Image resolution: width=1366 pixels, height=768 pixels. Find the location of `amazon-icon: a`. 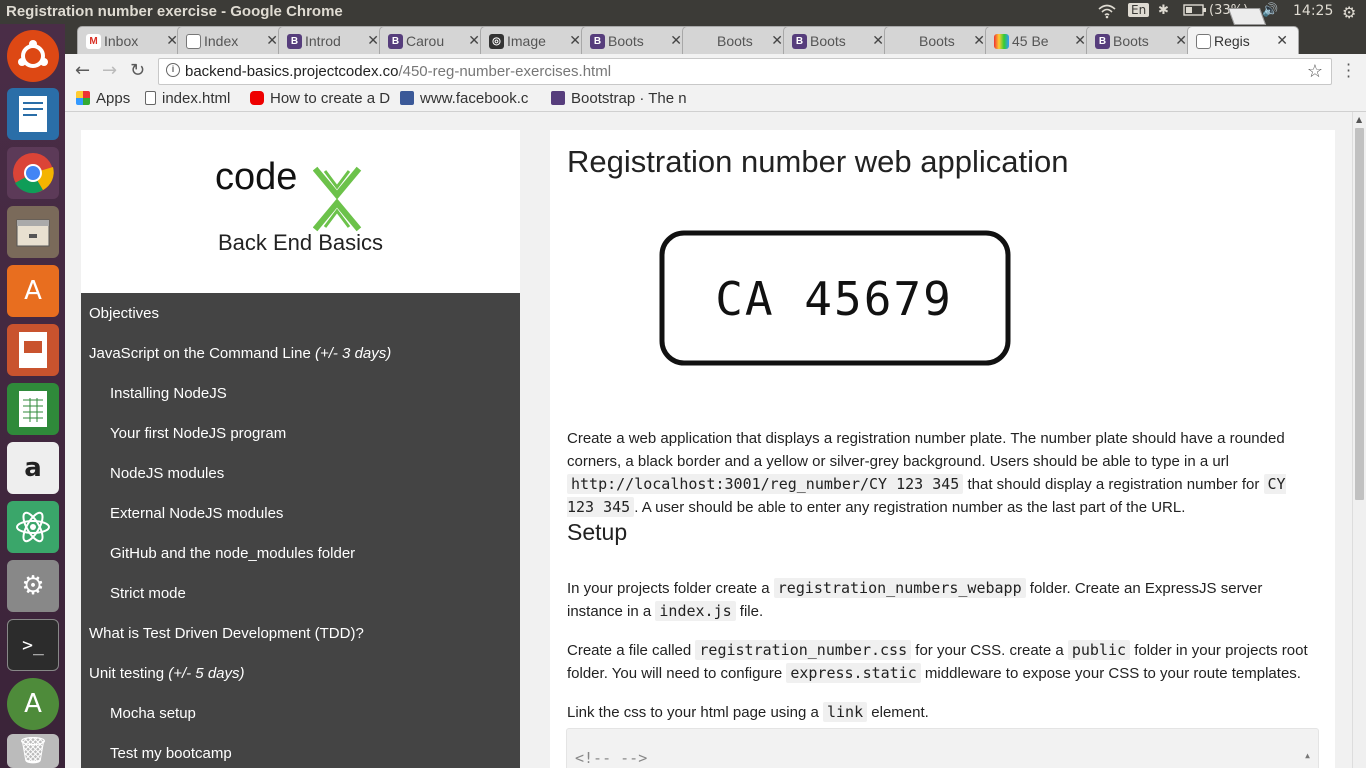

amazon-icon: a is located at coordinates (33, 468).